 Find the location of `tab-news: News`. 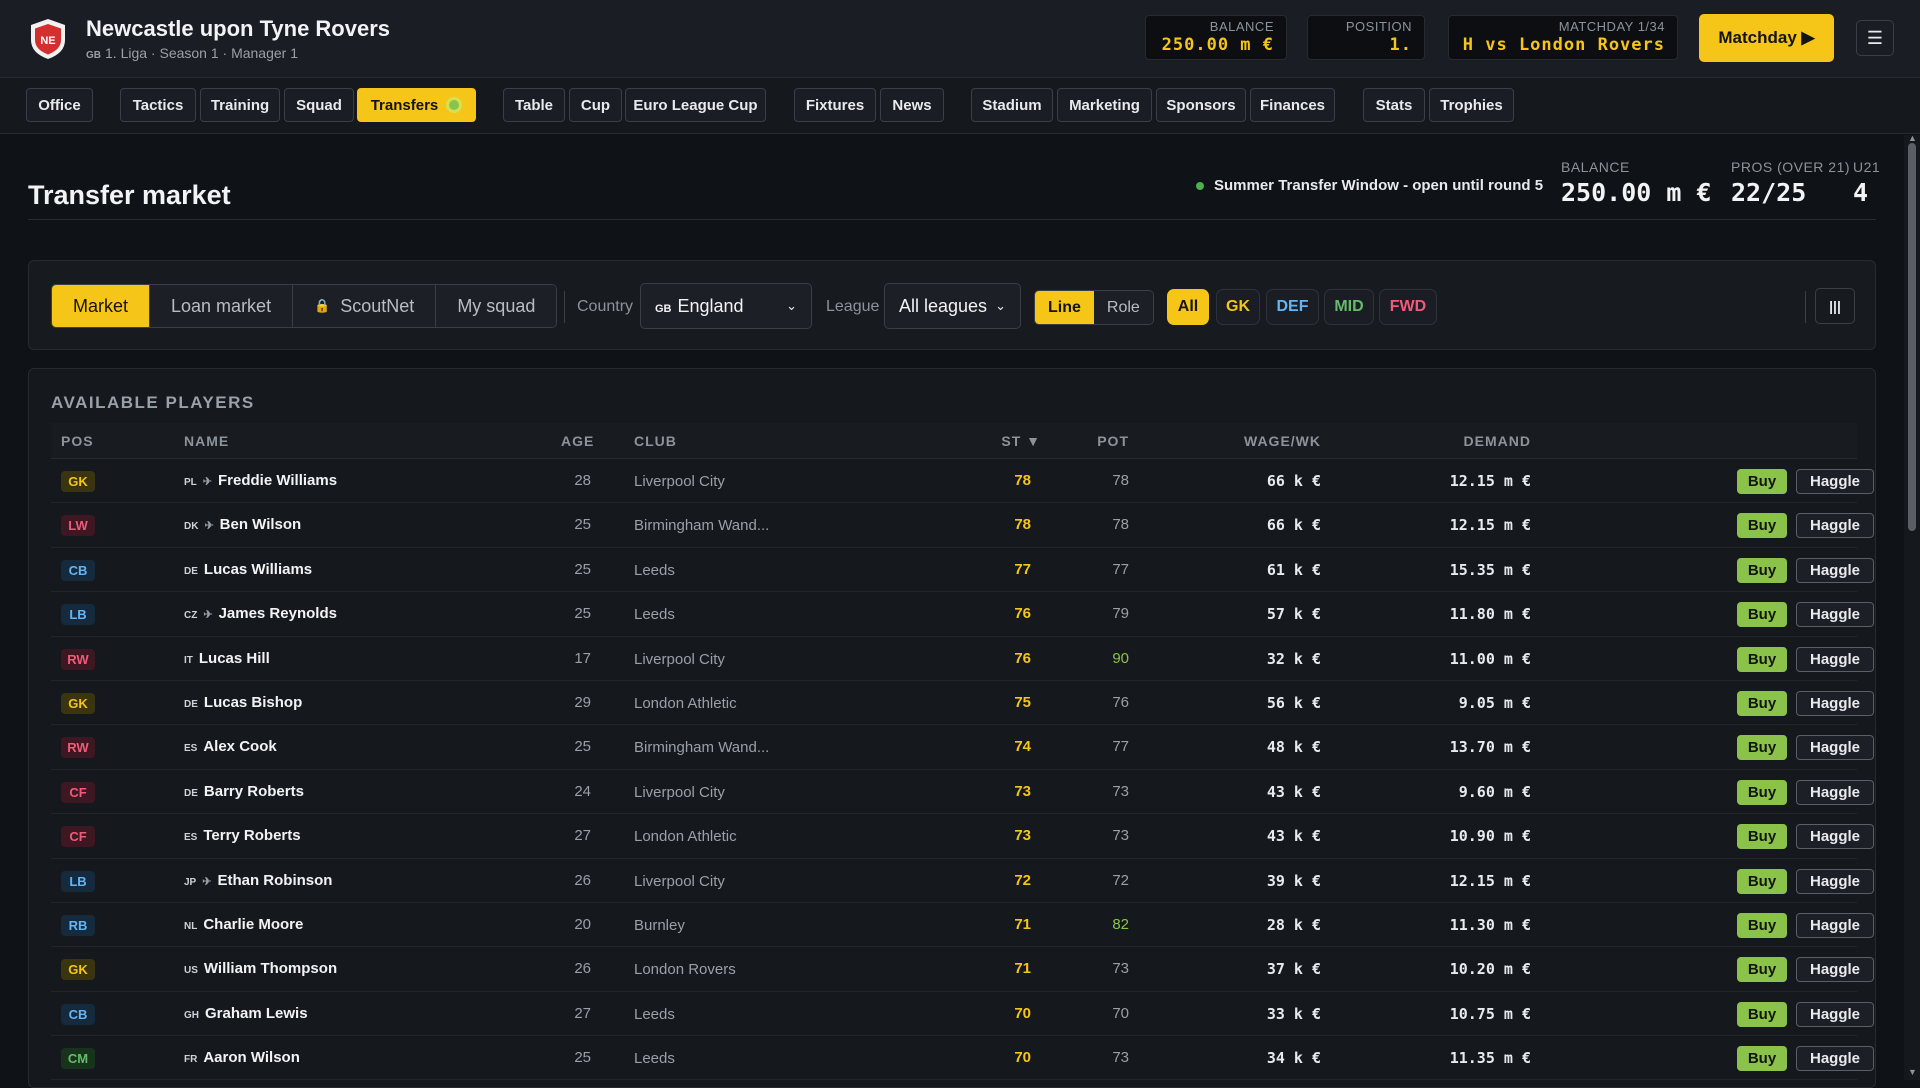

tab-news: News is located at coordinates (912, 105).